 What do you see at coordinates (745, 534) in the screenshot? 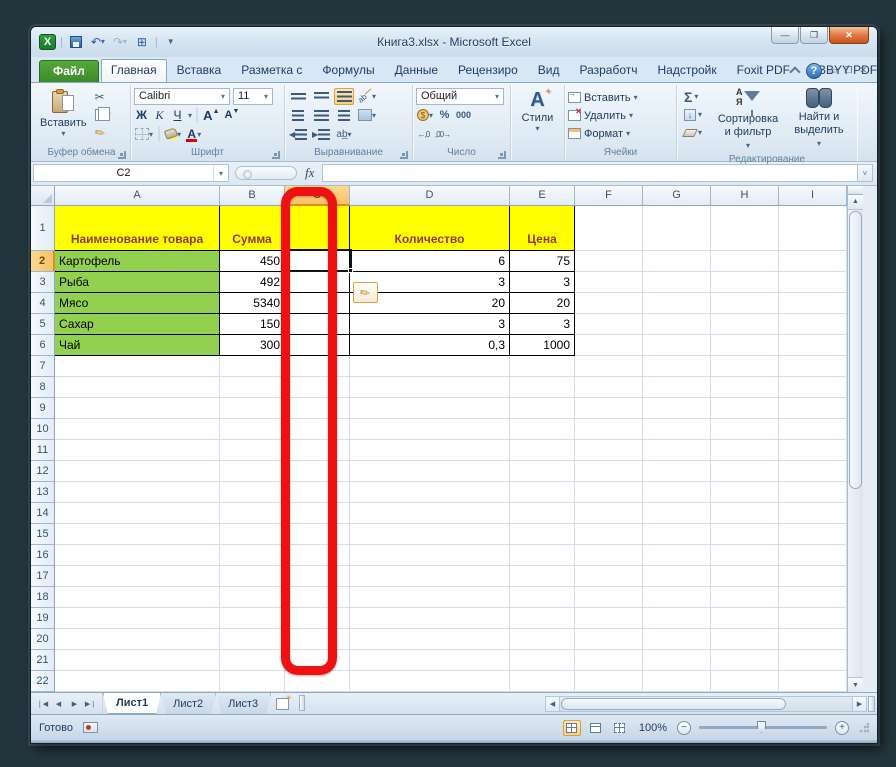
I see `cell-H15` at bounding box center [745, 534].